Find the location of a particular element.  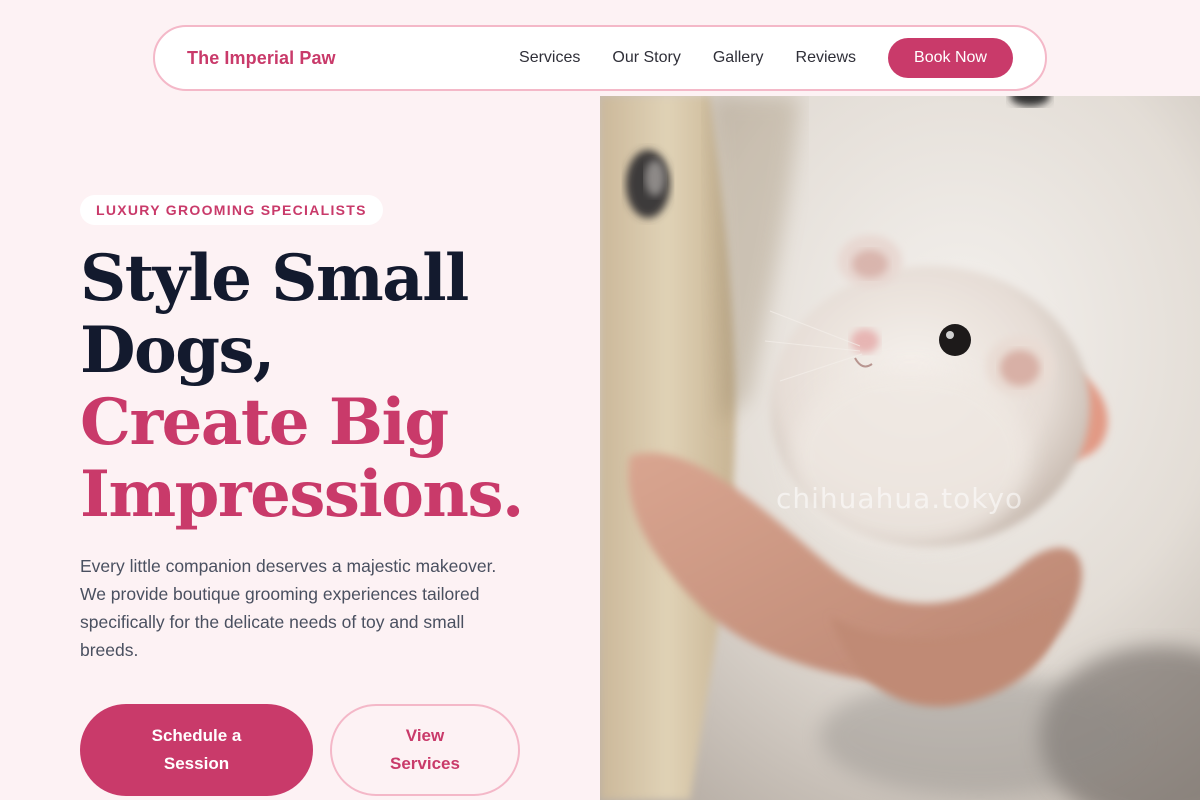

headline-line-3: Create Big is located at coordinates (264, 422).